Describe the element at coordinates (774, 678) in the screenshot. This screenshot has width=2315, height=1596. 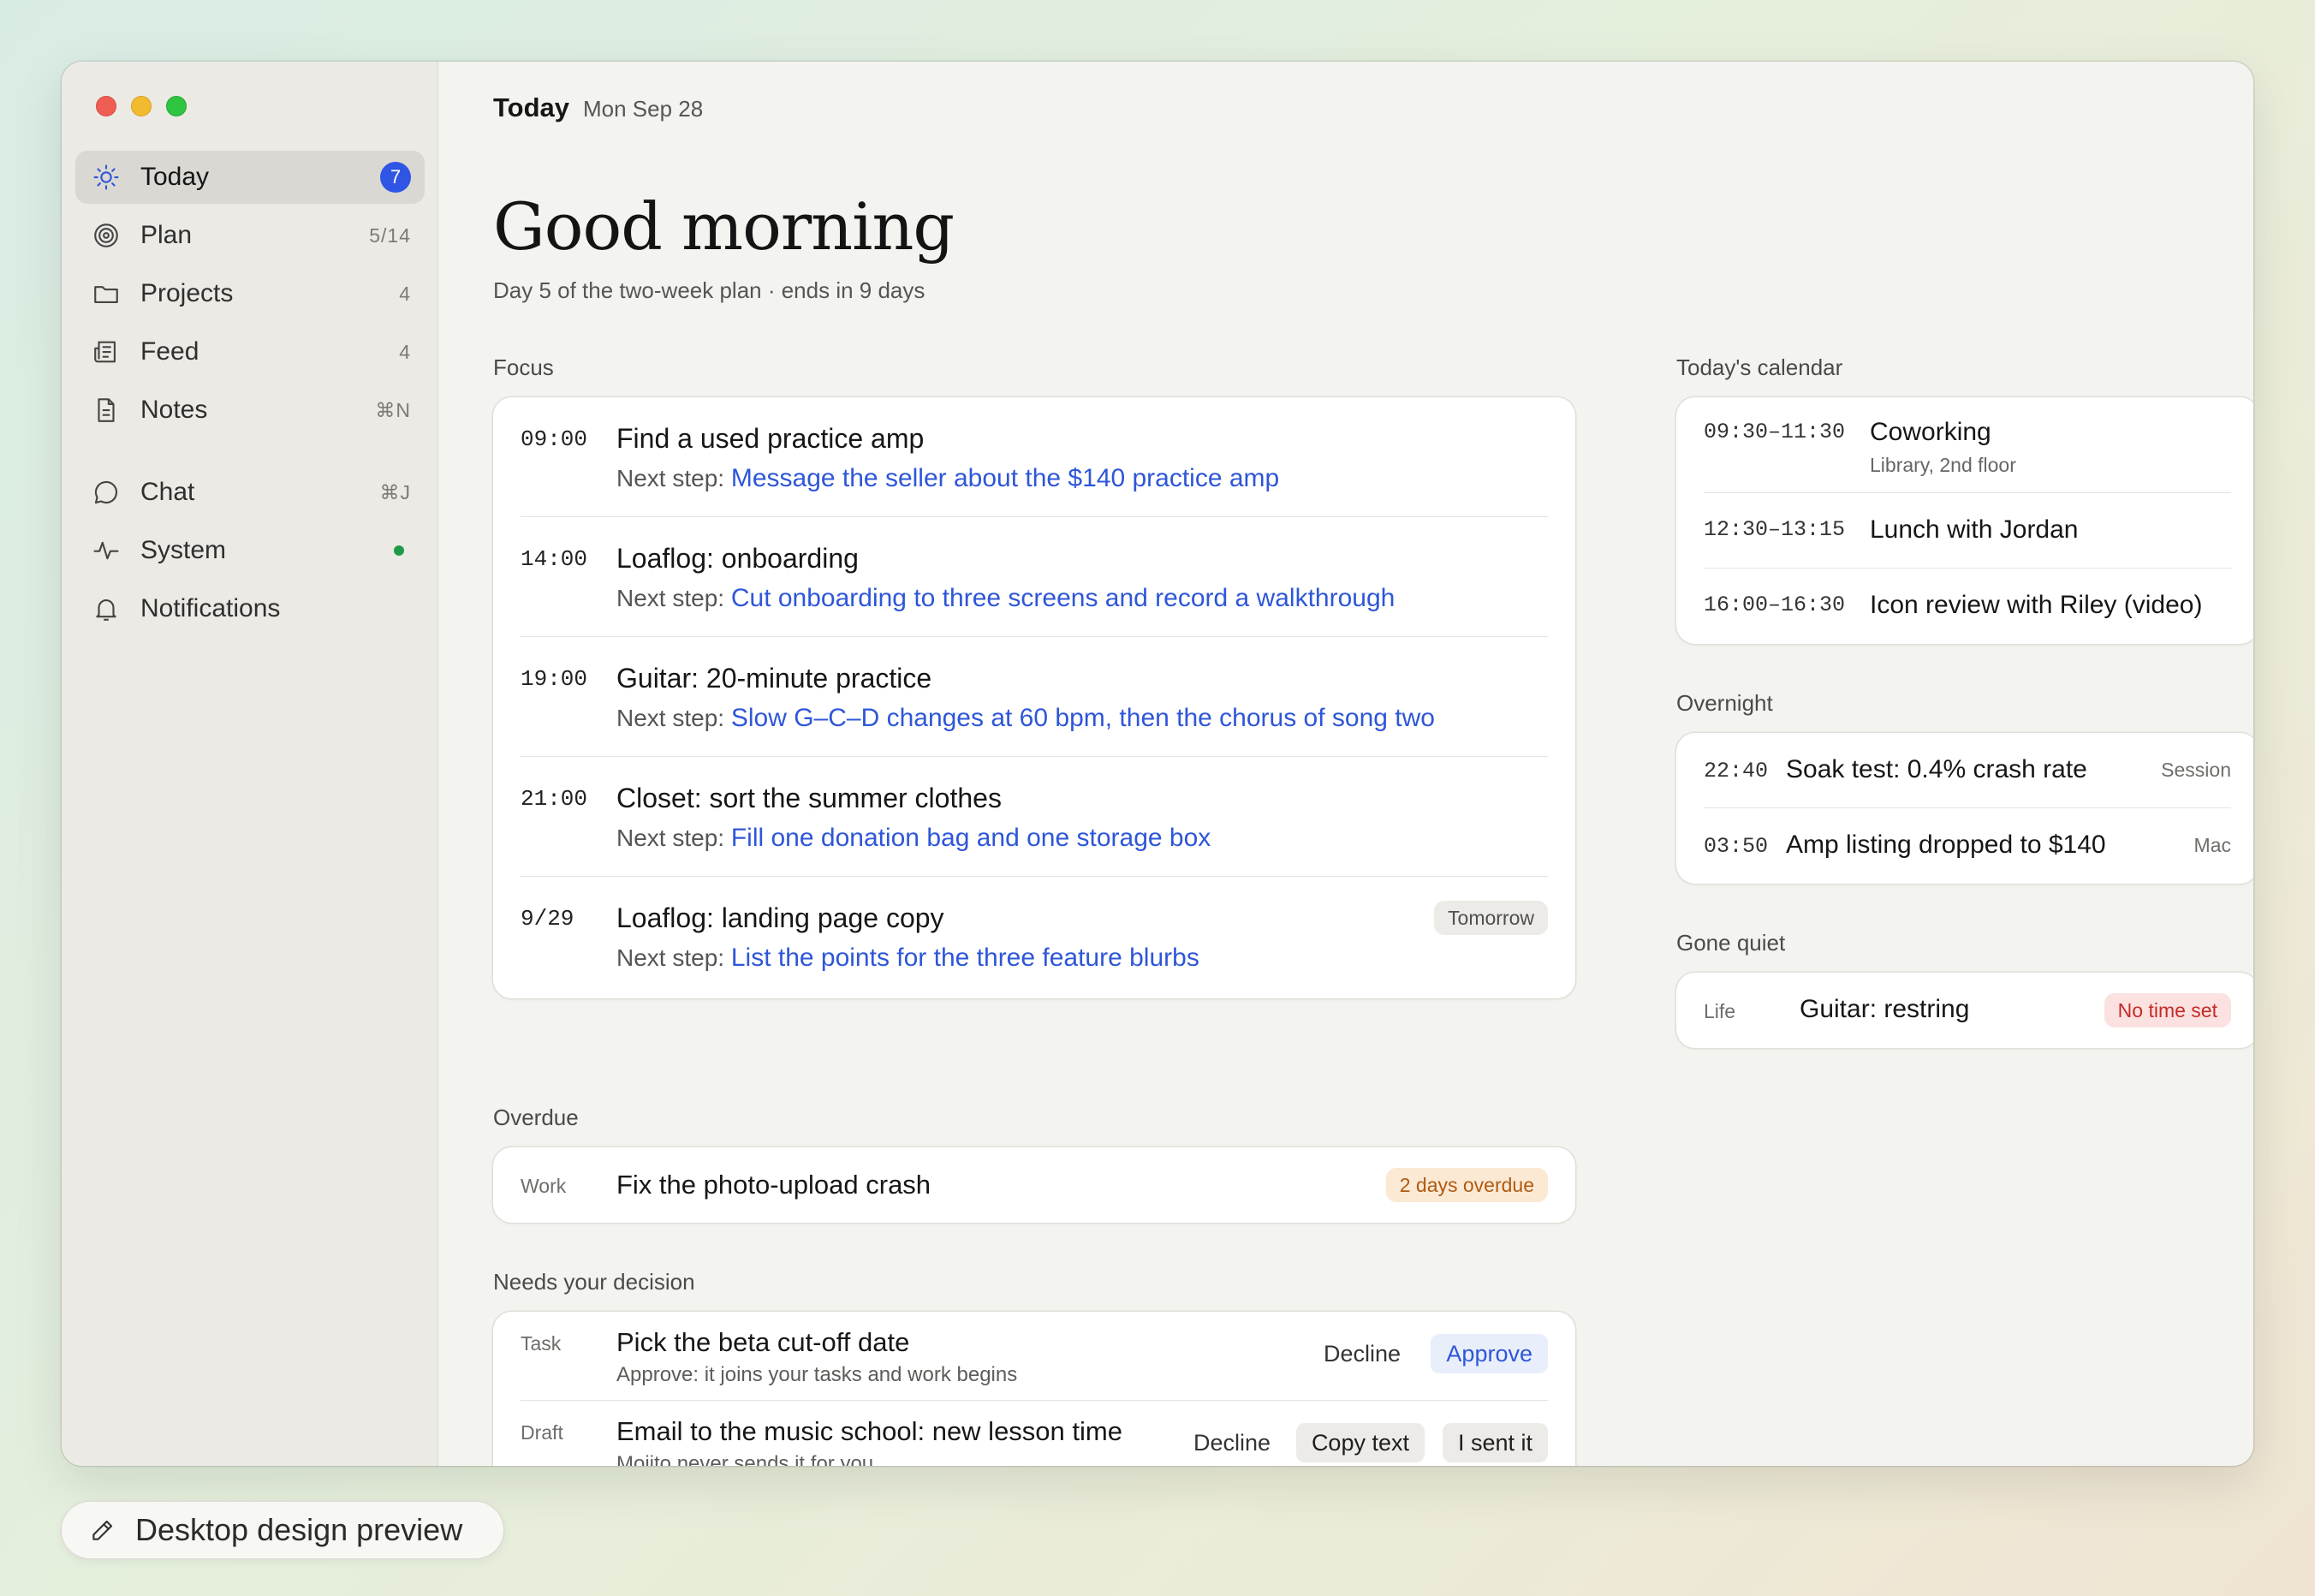
I see `focus-title: Guitar: 20-minute practice` at that location.